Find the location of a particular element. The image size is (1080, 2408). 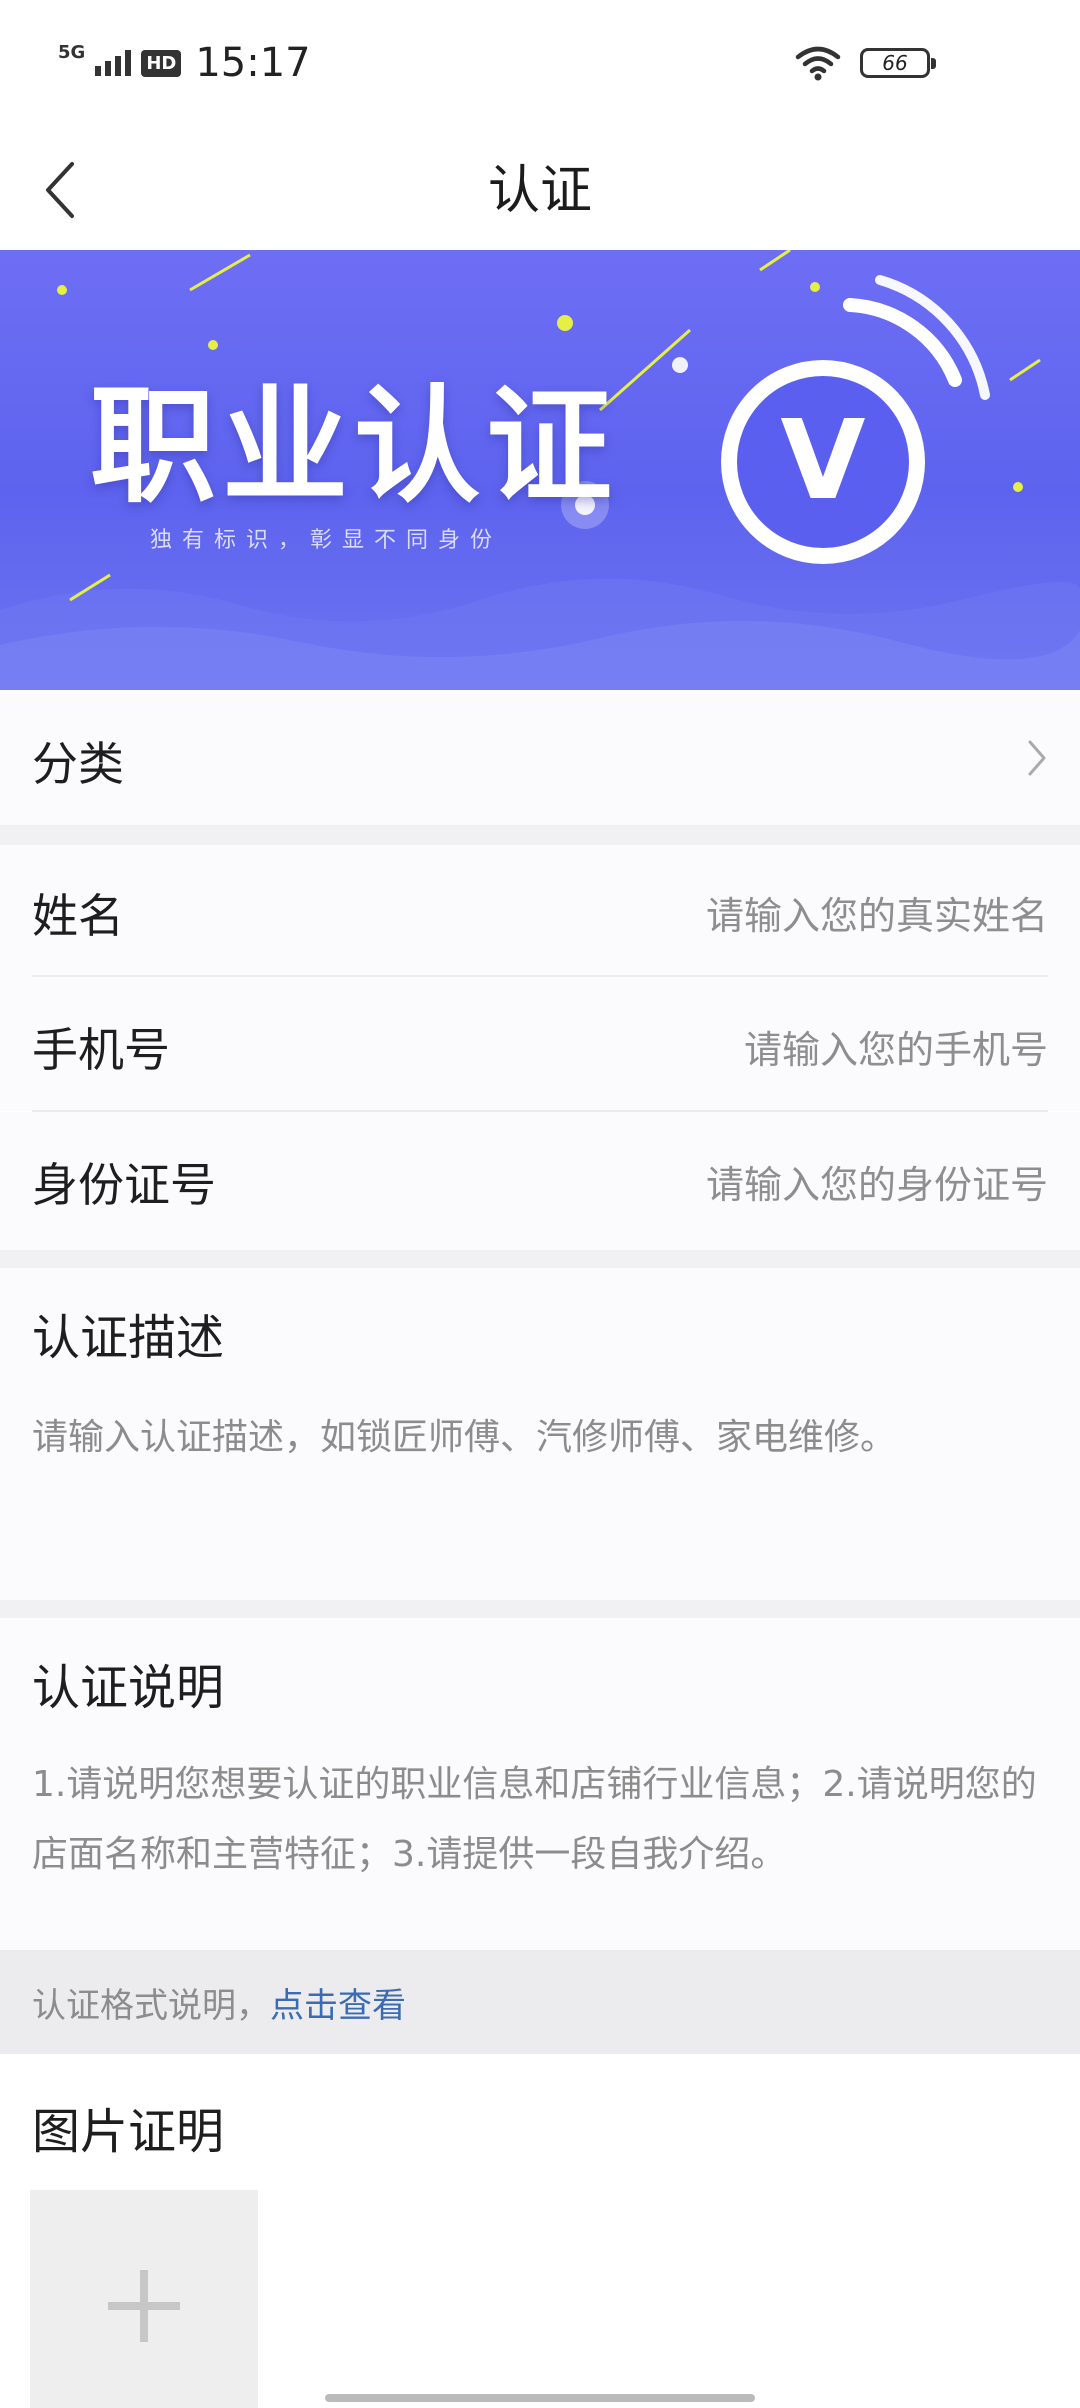

chevron-right-icon is located at coordinates (1037, 758).